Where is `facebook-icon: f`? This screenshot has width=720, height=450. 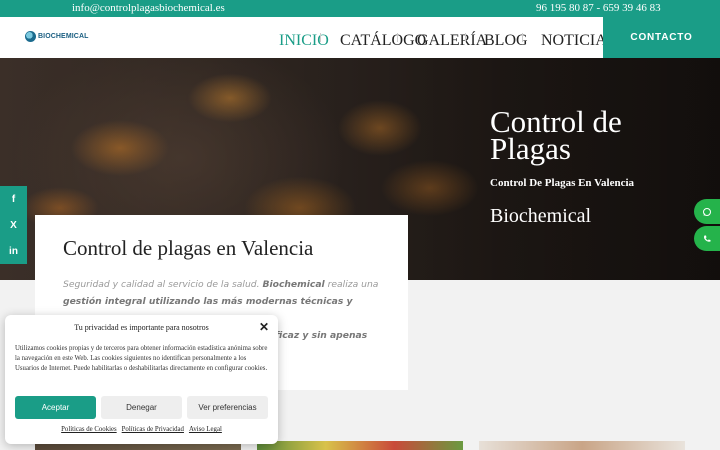 facebook-icon: f is located at coordinates (13, 199).